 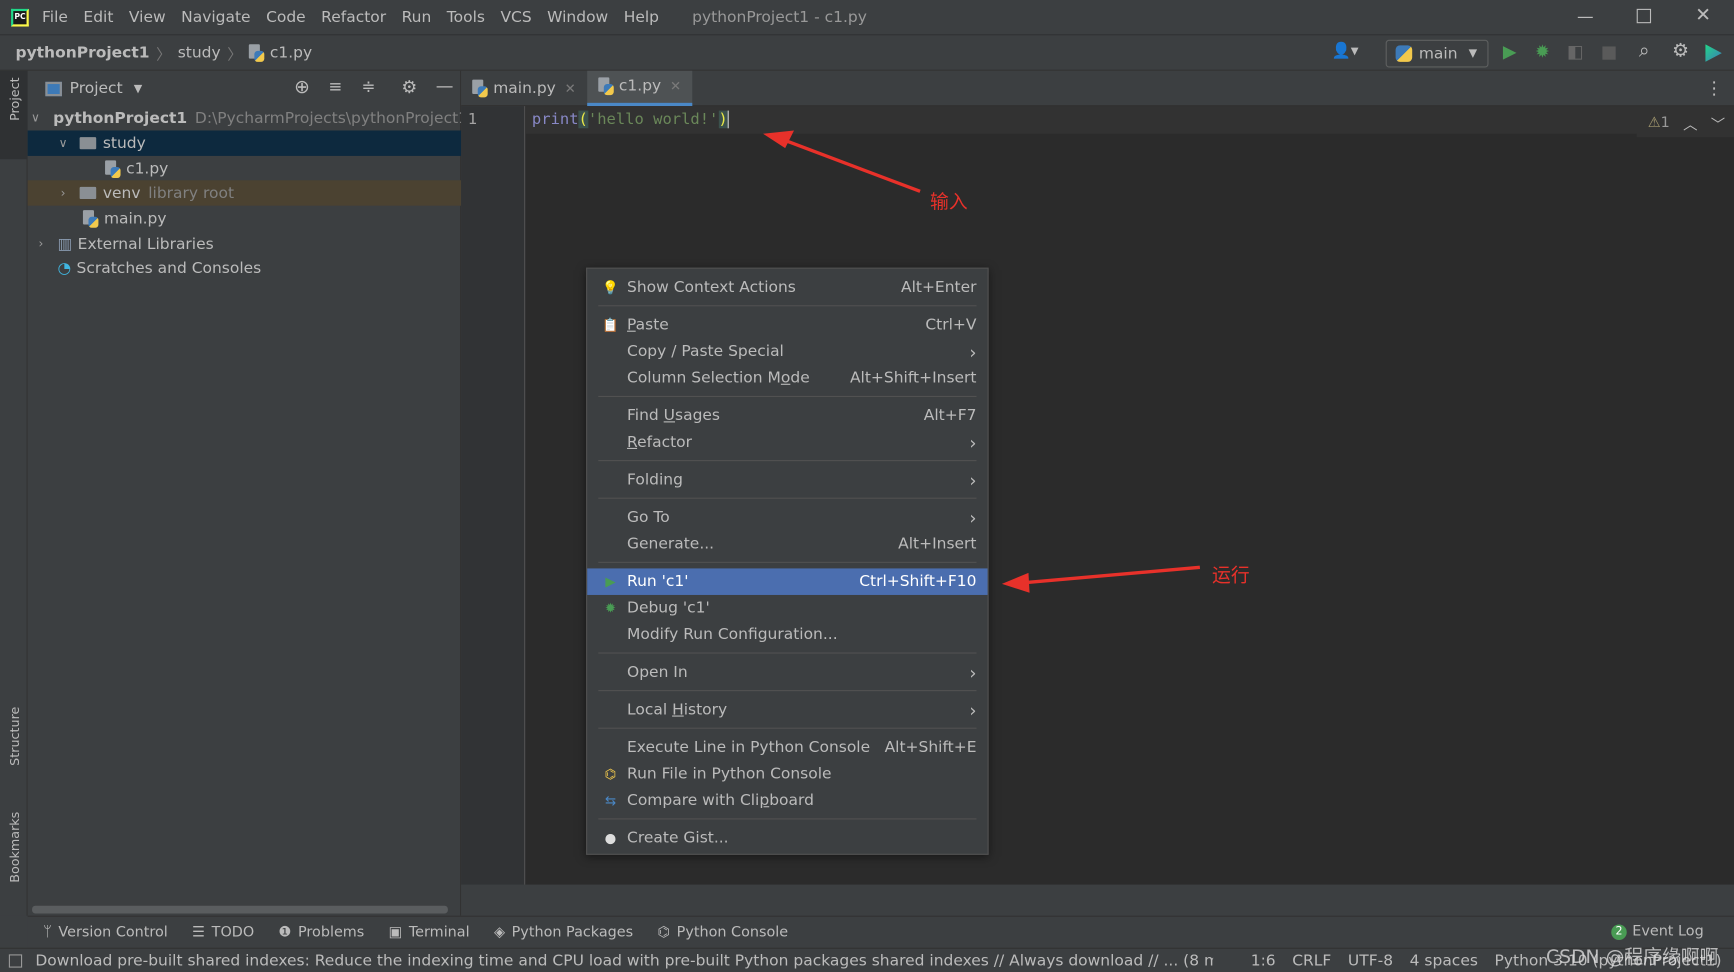 I want to click on menu-item-find-usages: Find Usages Alt+F7, so click(x=787, y=416).